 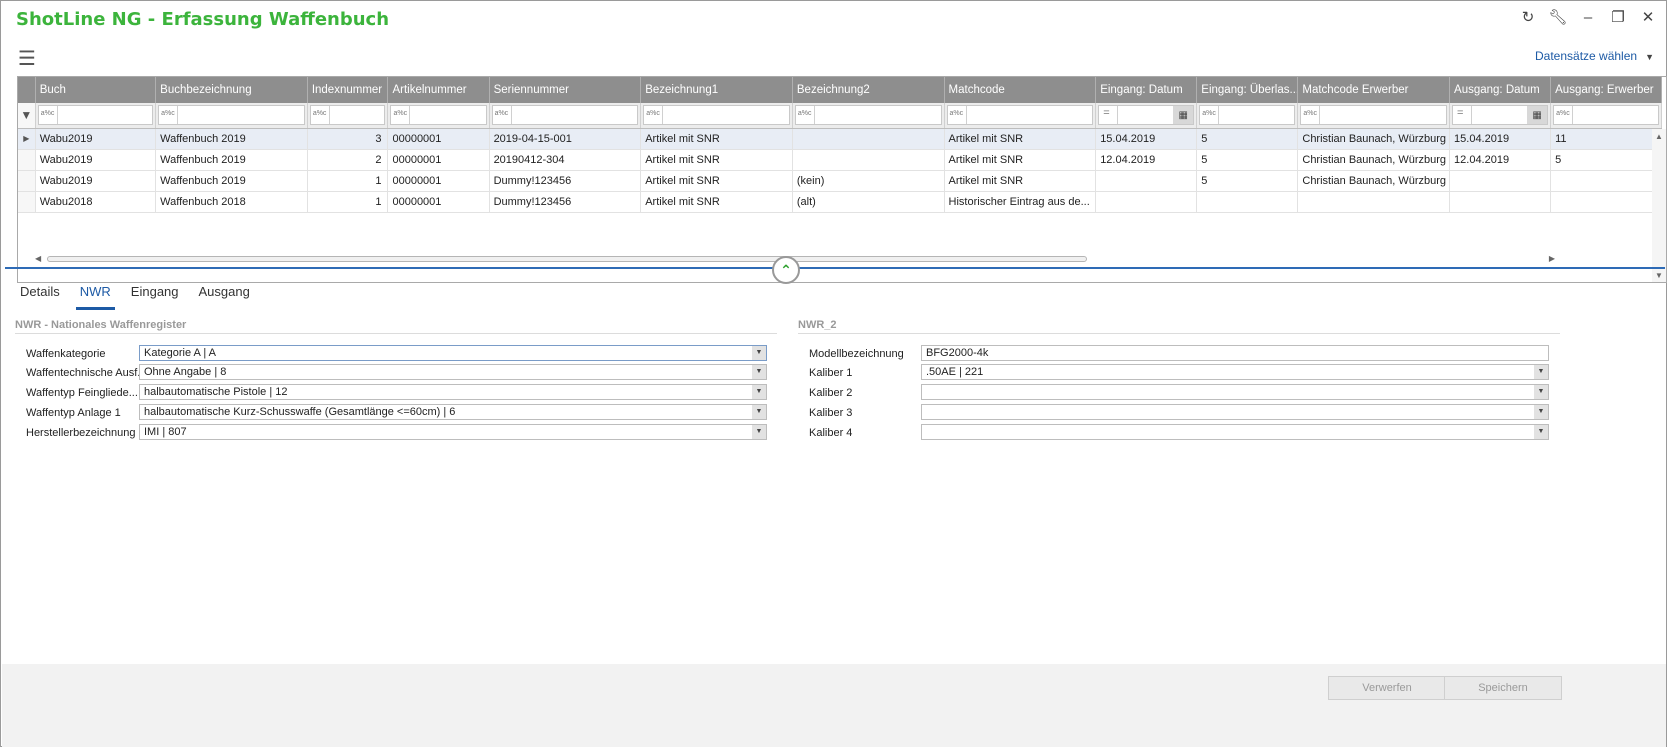 What do you see at coordinates (1146, 181) in the screenshot?
I see `cell-eingang-datum` at bounding box center [1146, 181].